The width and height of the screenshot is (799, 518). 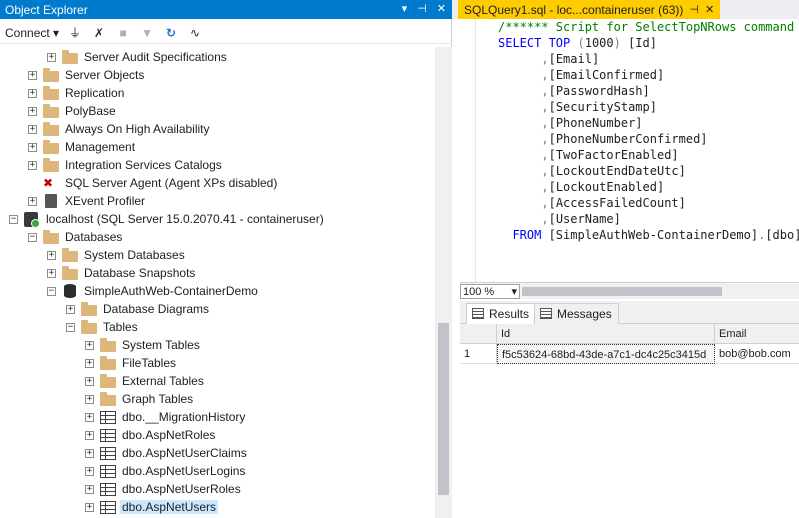 I want to click on tree-node: + dbo.AspNetUserRoles, so click(x=164, y=489).